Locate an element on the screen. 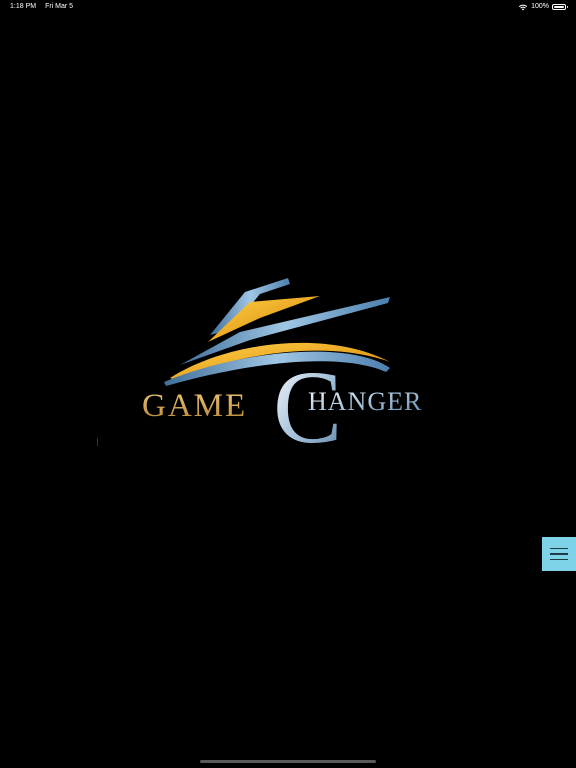 The width and height of the screenshot is (576, 768). status-left: 1:18 PM Fri Mar 5 is located at coordinates (41, 7).